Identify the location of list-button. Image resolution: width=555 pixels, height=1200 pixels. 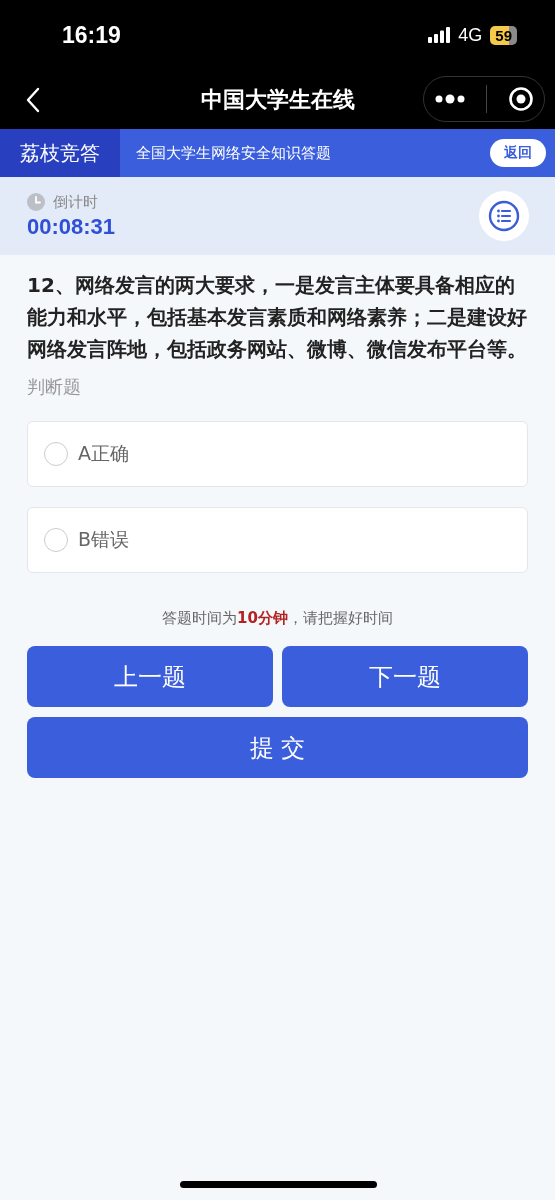
(504, 216).